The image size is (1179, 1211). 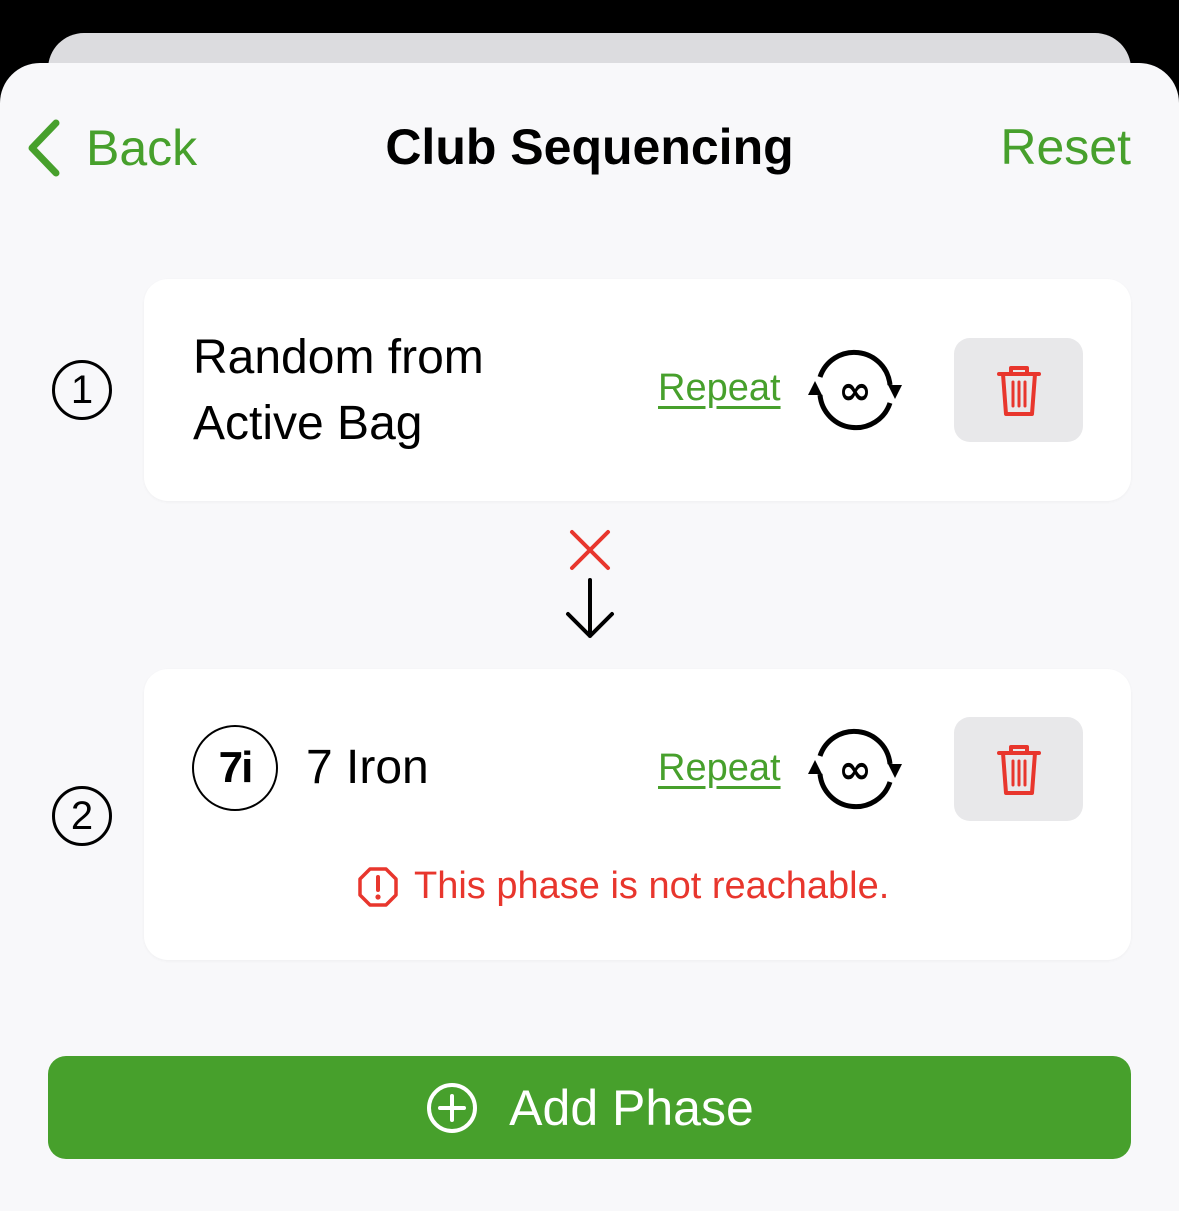 What do you see at coordinates (235, 768) in the screenshot?
I see `club-badge: 7i` at bounding box center [235, 768].